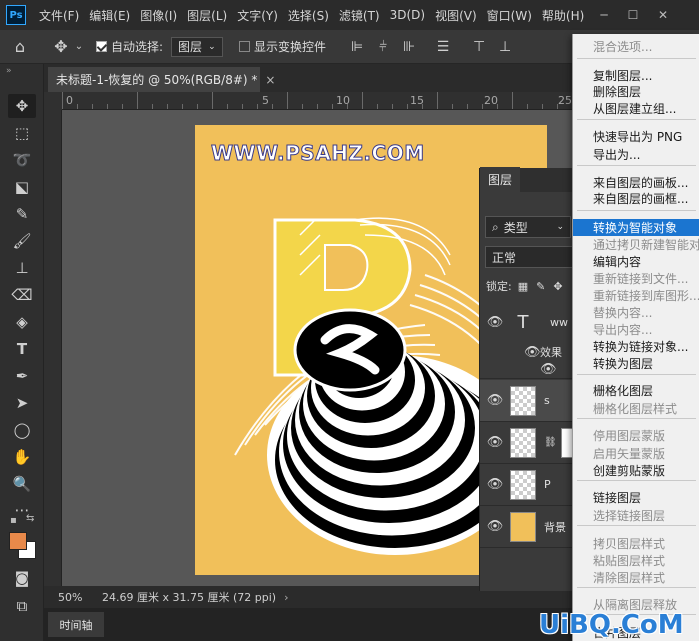  Describe the element at coordinates (101, 46) in the screenshot. I see `auto-select-checkbox` at that location.